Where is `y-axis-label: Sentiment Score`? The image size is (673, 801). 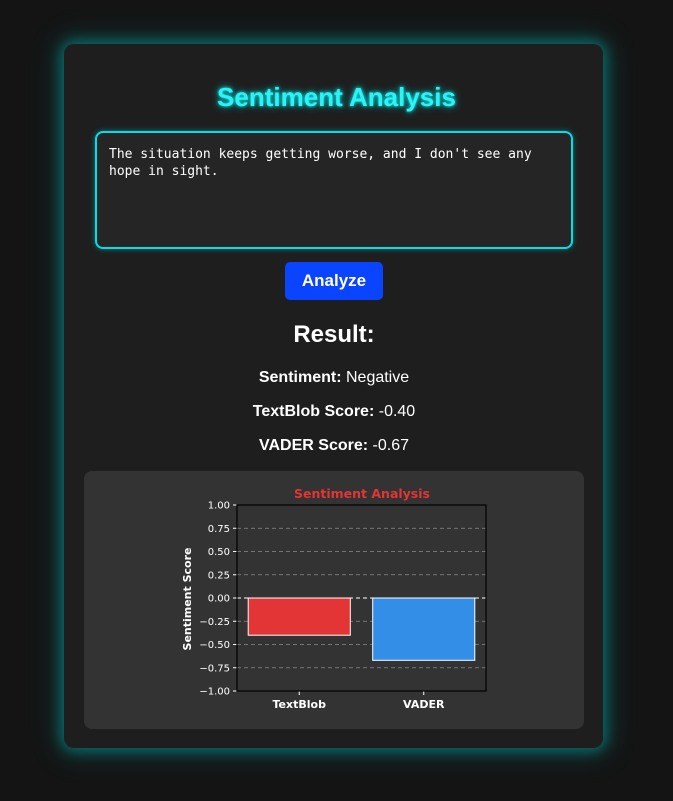 y-axis-label: Sentiment Score is located at coordinates (187, 599).